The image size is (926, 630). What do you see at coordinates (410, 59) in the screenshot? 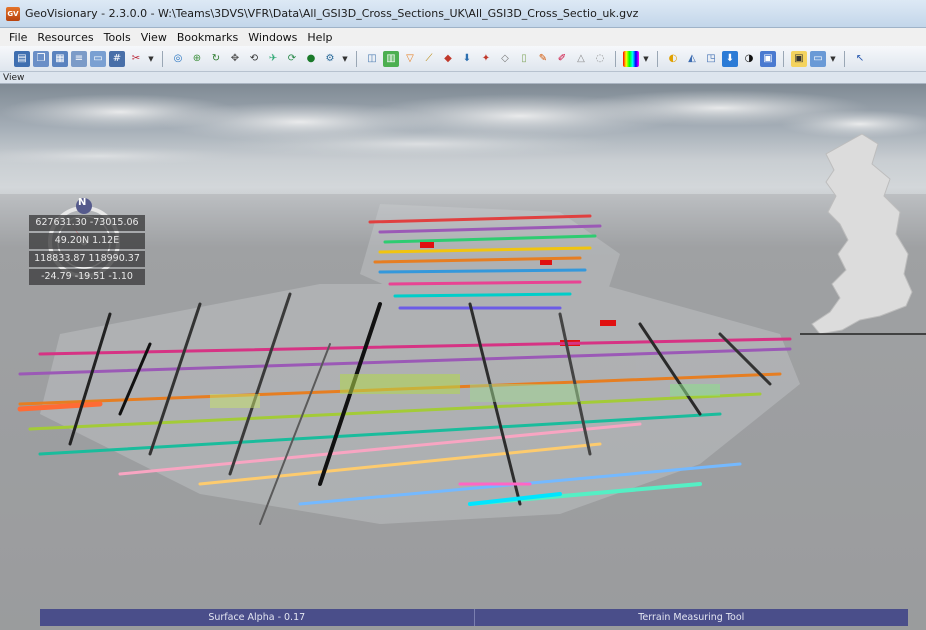
I see `cone-icon: ▽` at bounding box center [410, 59].